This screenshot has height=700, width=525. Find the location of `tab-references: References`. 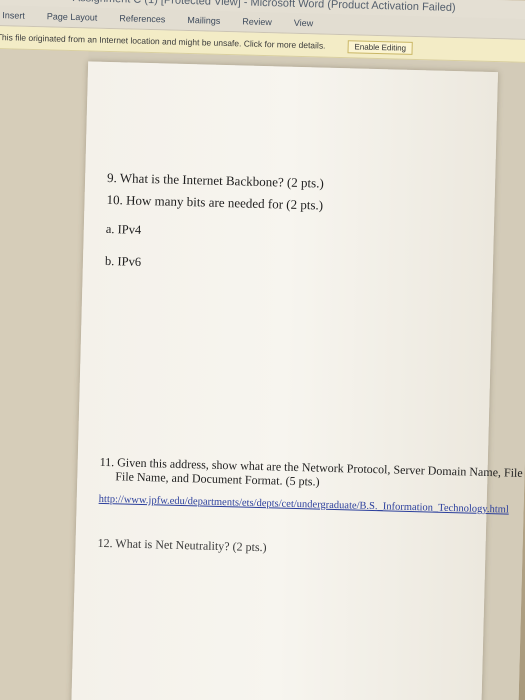

tab-references: References is located at coordinates (142, 19).